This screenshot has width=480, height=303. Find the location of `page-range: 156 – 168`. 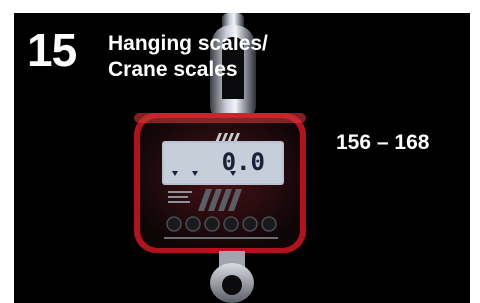

page-range: 156 – 168 is located at coordinates (383, 142).